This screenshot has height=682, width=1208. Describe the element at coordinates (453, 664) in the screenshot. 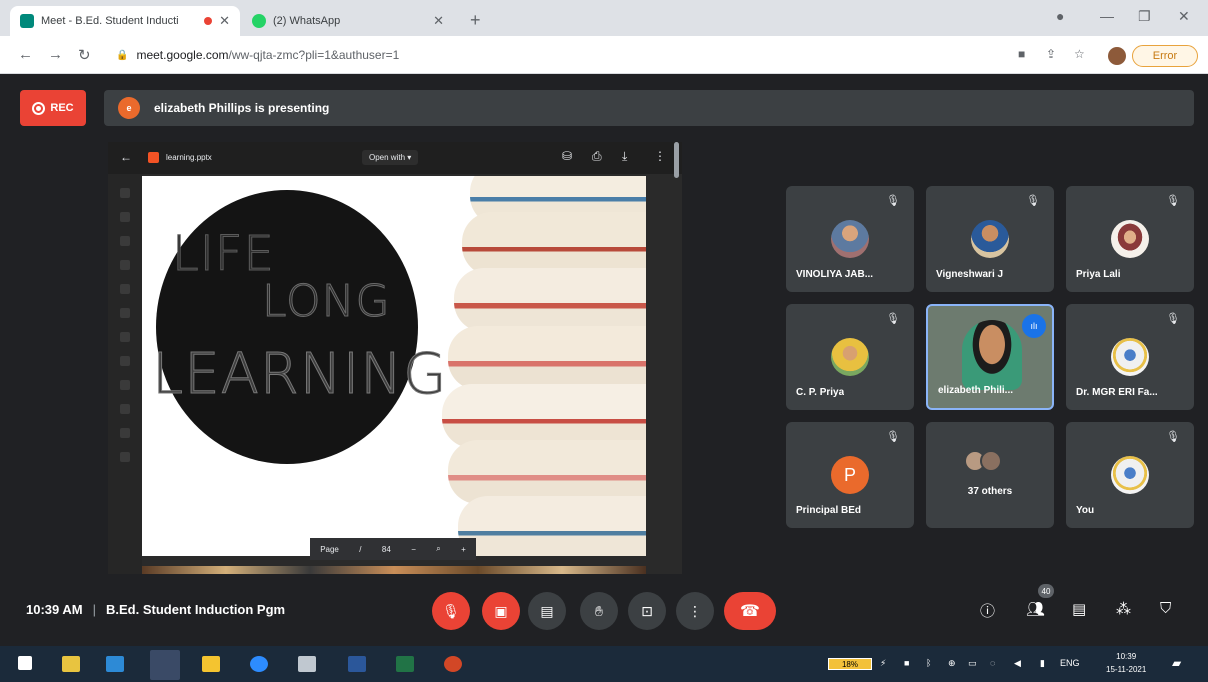

I see `powerpoint-icon` at that location.